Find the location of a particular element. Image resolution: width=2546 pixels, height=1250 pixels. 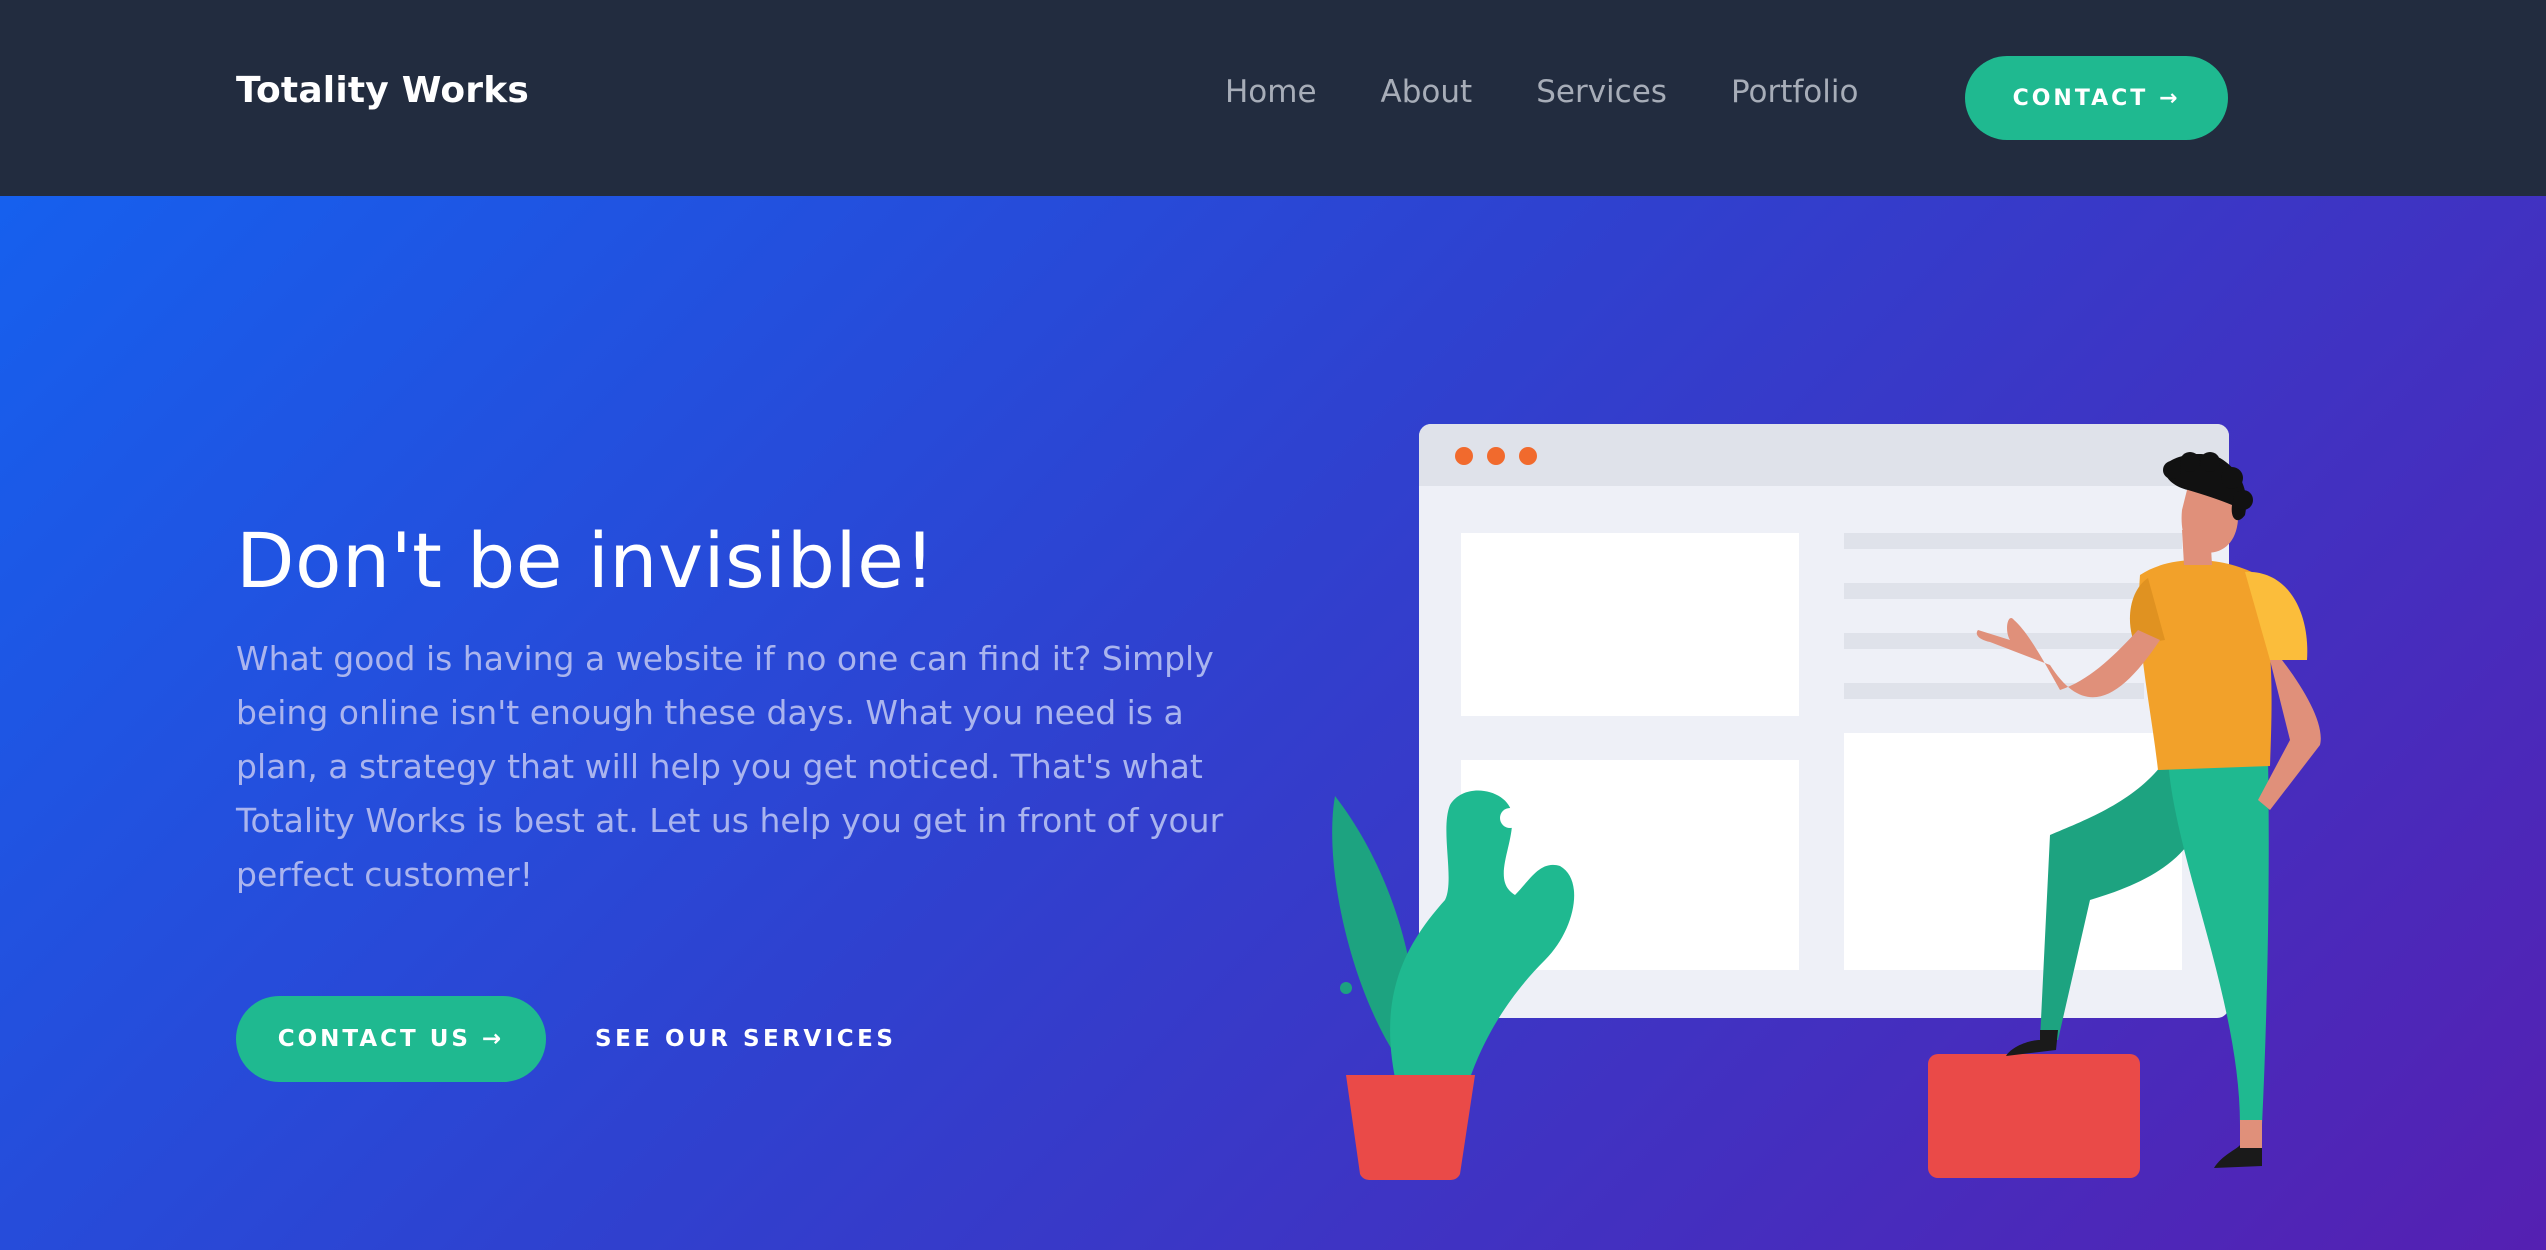

nav-link-portfolio: Portfolio is located at coordinates (1795, 92).